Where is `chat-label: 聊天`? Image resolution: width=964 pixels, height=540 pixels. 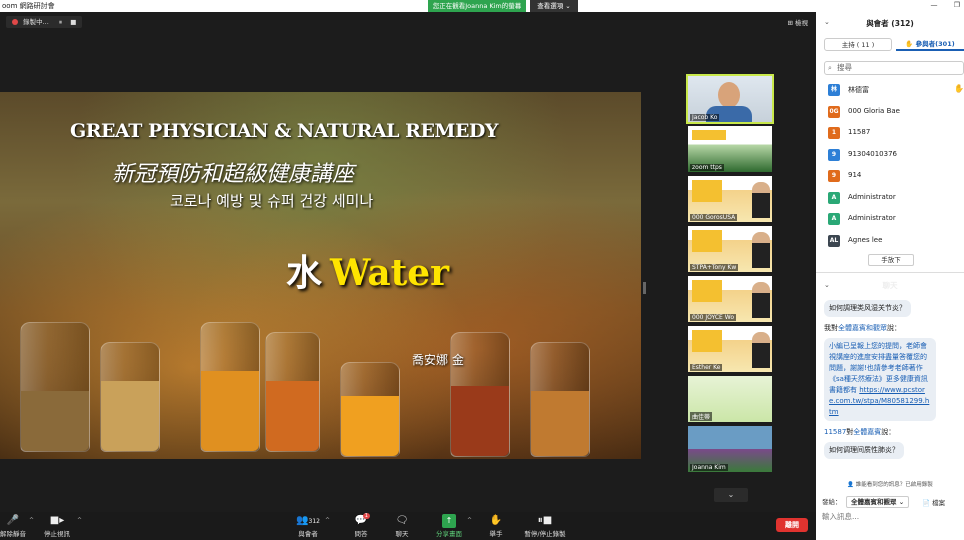
chat-label: 聊天 is located at coordinates (402, 534).